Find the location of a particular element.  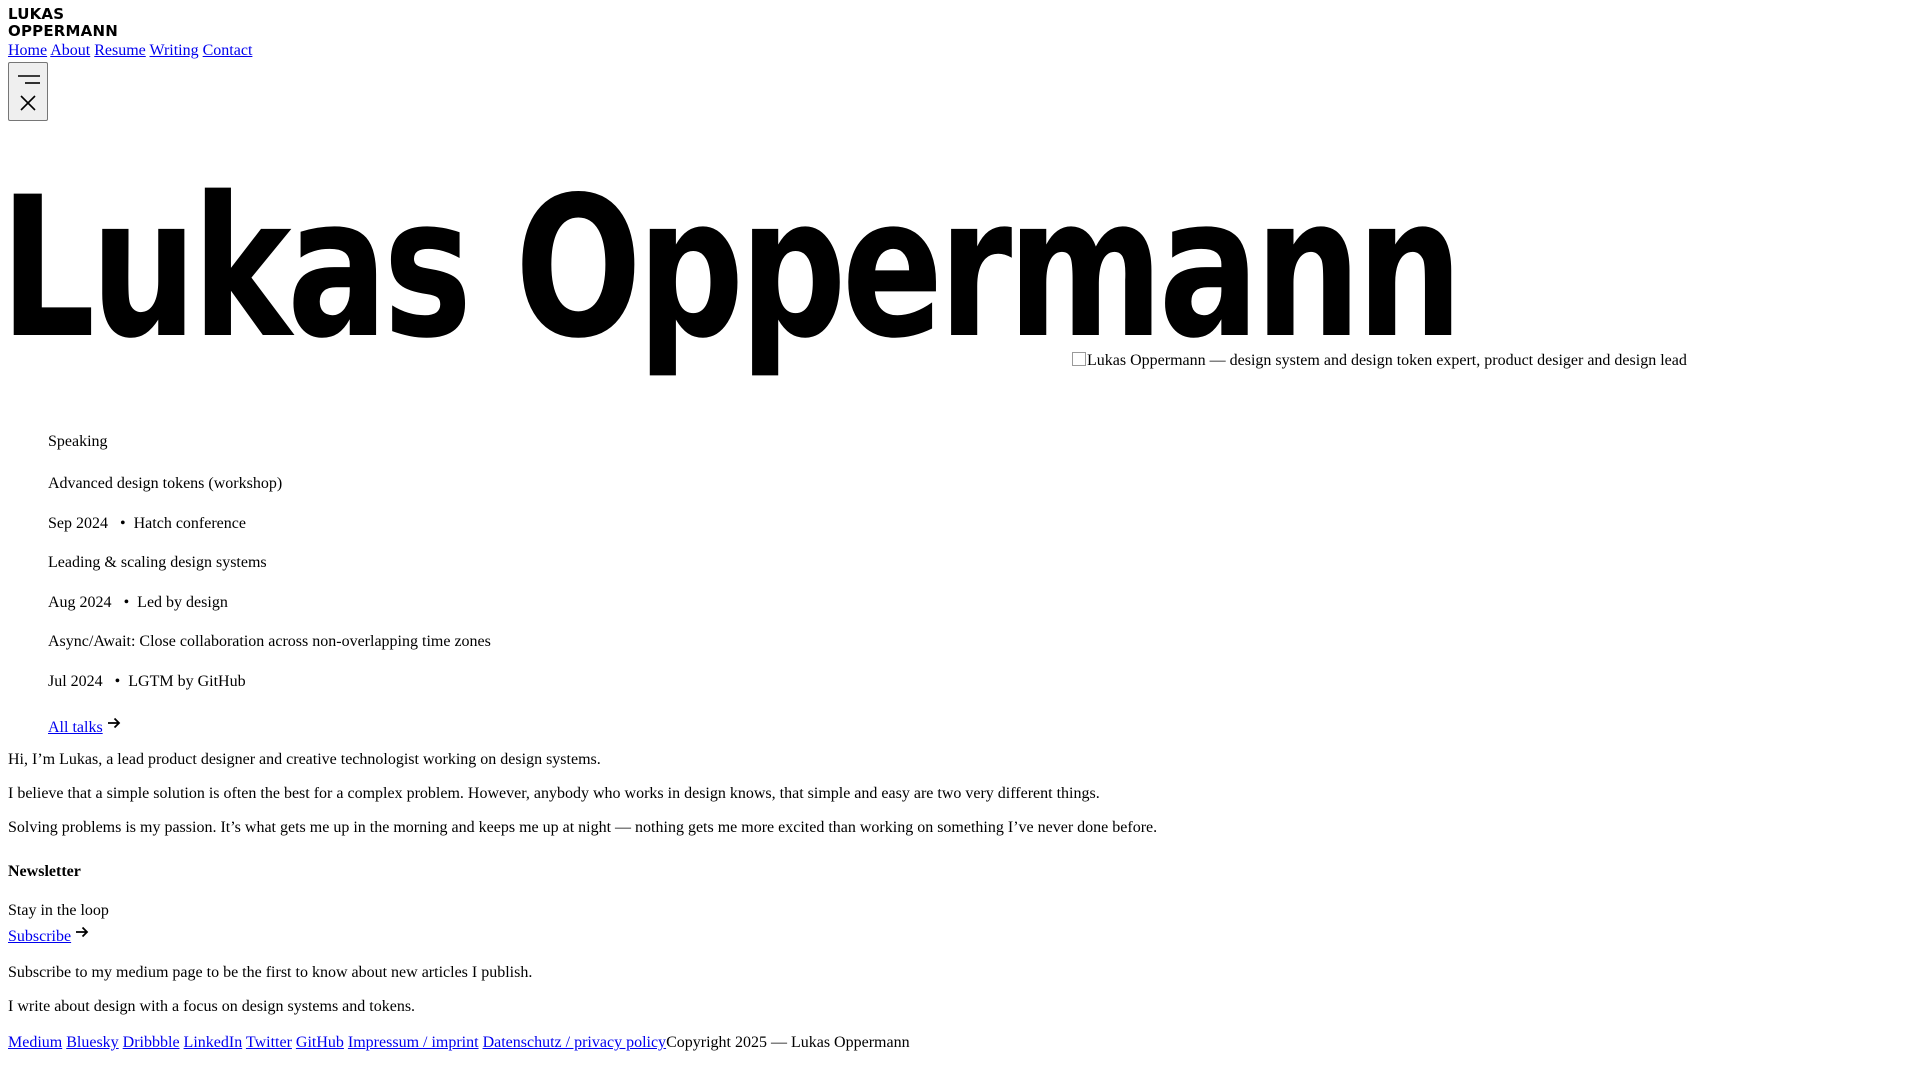

footer-link-privacy: Datenschutz / privacy policy is located at coordinates (575, 1042).